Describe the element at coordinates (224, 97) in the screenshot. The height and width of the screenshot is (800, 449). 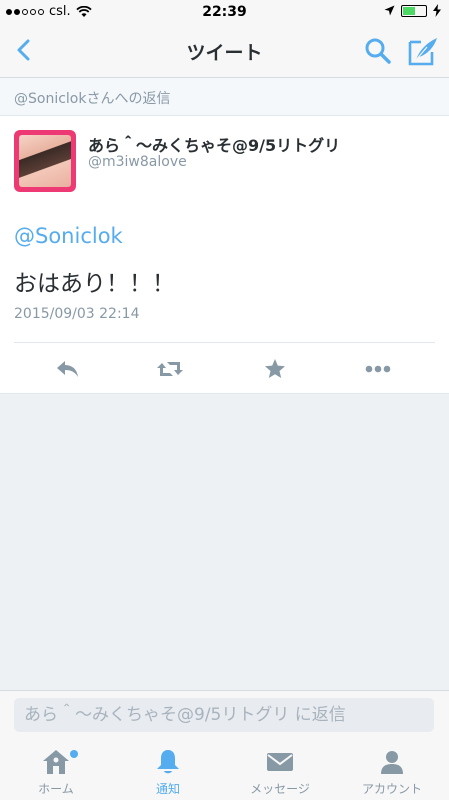
I see `reply-context-label: @Soniclokさんへの返信` at that location.